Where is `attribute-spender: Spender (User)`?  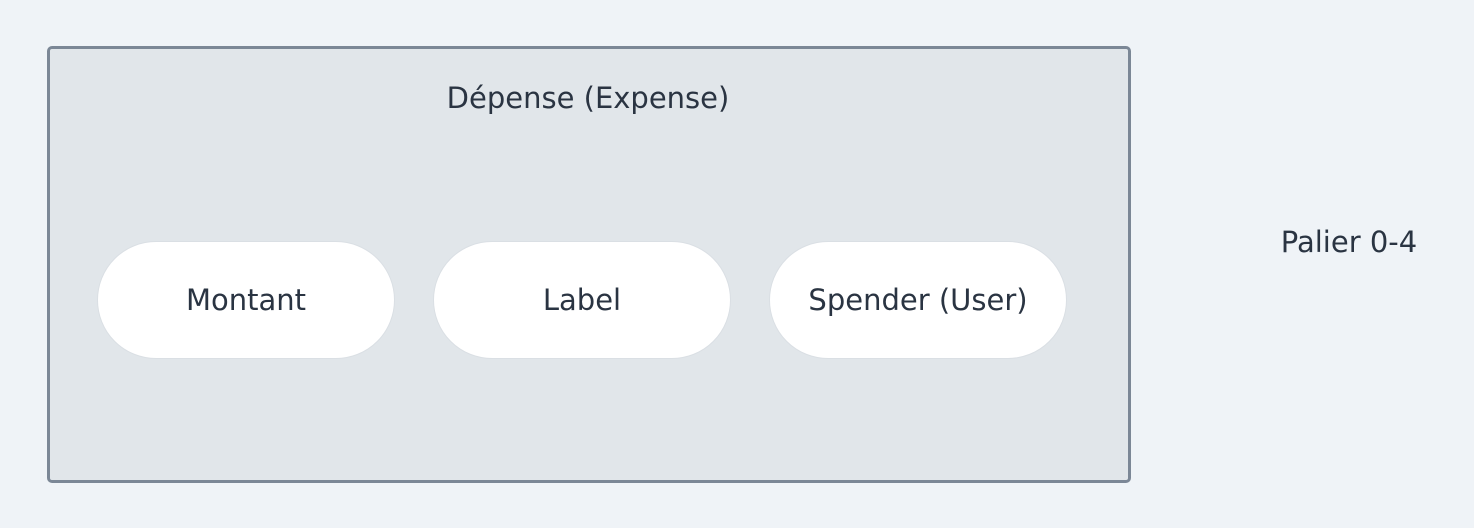
attribute-spender: Spender (User) is located at coordinates (918, 300).